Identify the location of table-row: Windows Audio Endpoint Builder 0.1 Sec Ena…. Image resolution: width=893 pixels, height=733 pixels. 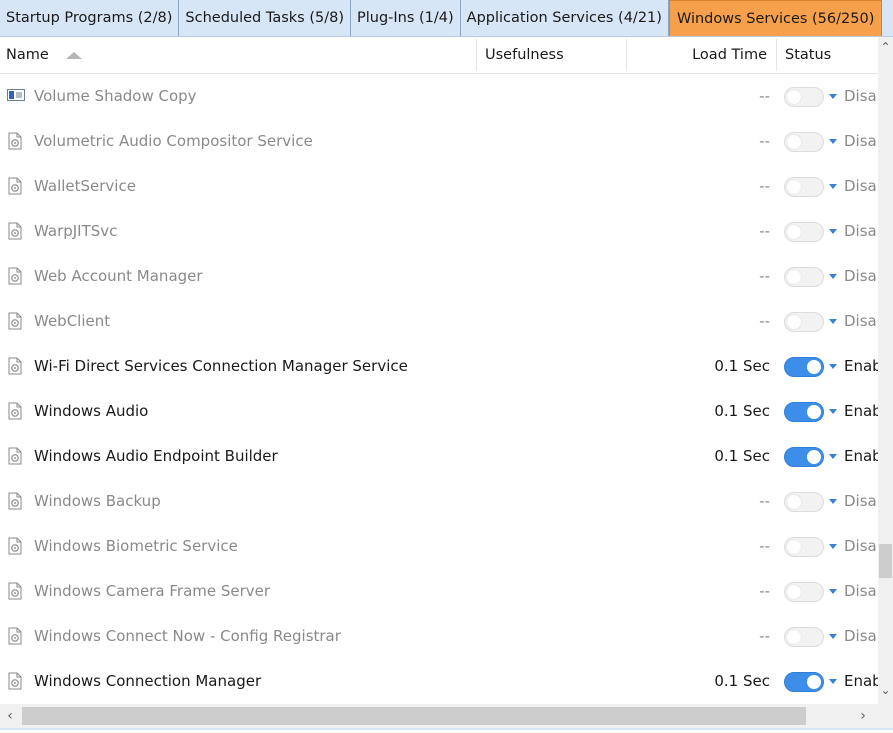
(439, 456).